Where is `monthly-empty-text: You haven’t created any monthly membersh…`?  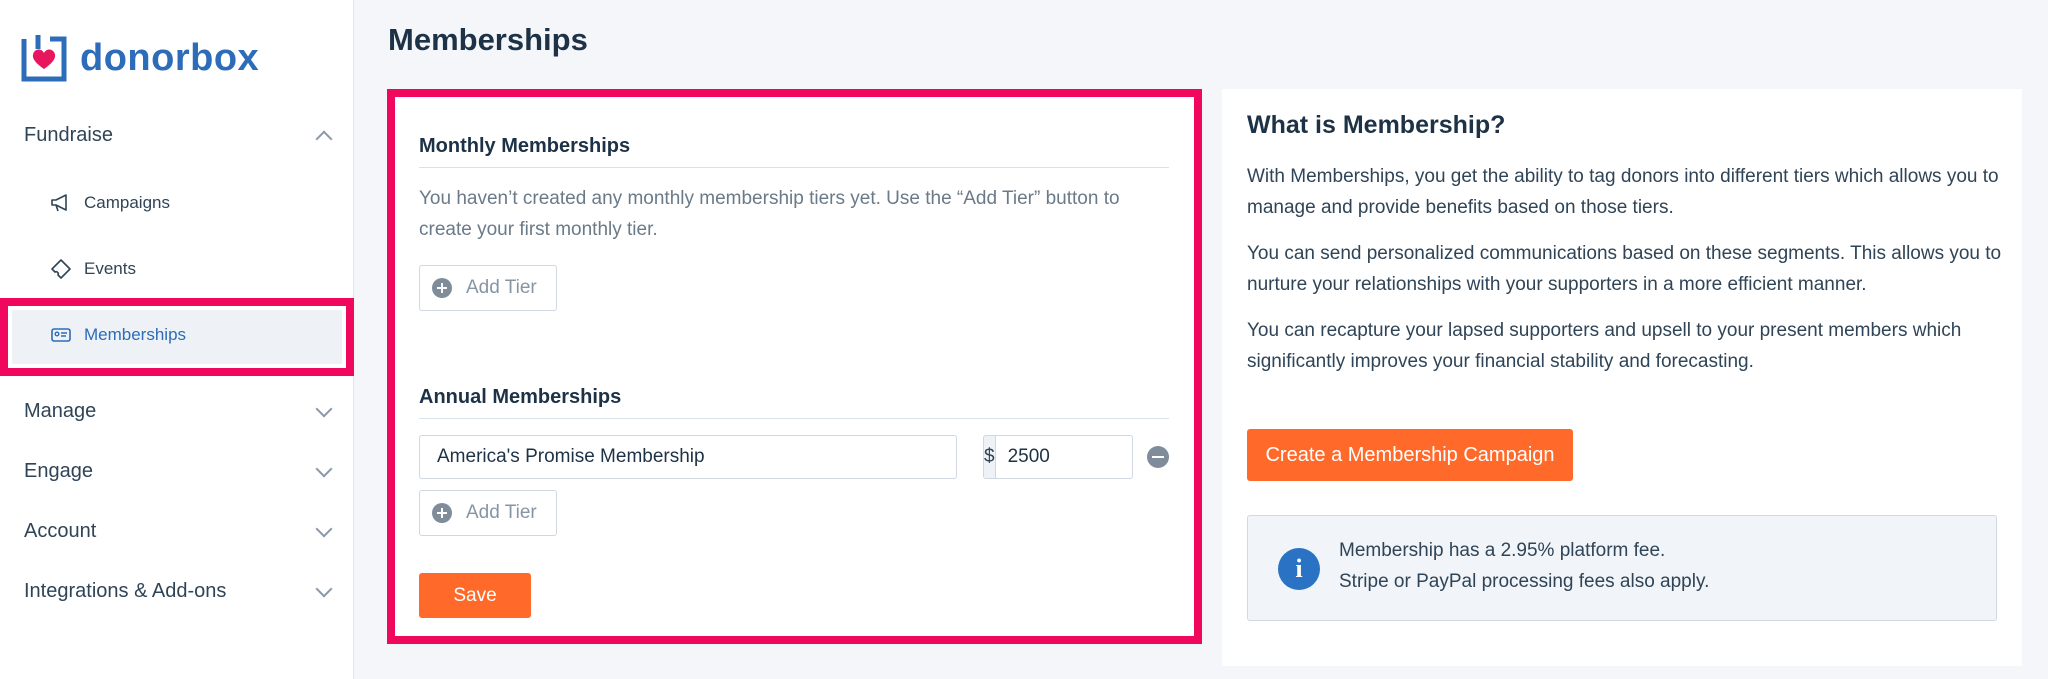
monthly-empty-text: You haven’t created any monthly membersh… is located at coordinates (769, 214).